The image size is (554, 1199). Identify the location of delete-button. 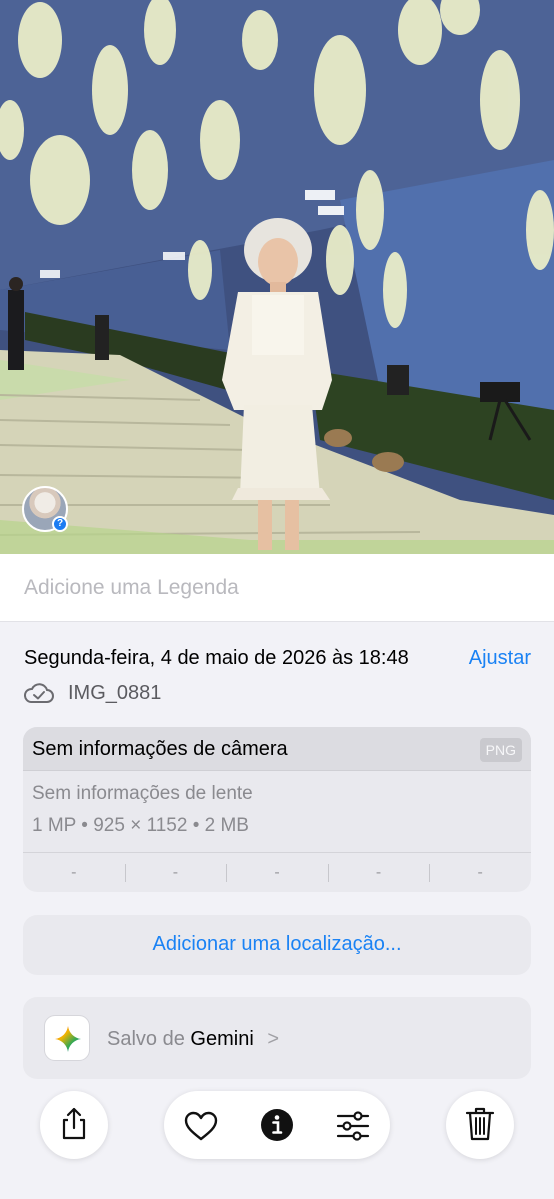
(480, 1125).